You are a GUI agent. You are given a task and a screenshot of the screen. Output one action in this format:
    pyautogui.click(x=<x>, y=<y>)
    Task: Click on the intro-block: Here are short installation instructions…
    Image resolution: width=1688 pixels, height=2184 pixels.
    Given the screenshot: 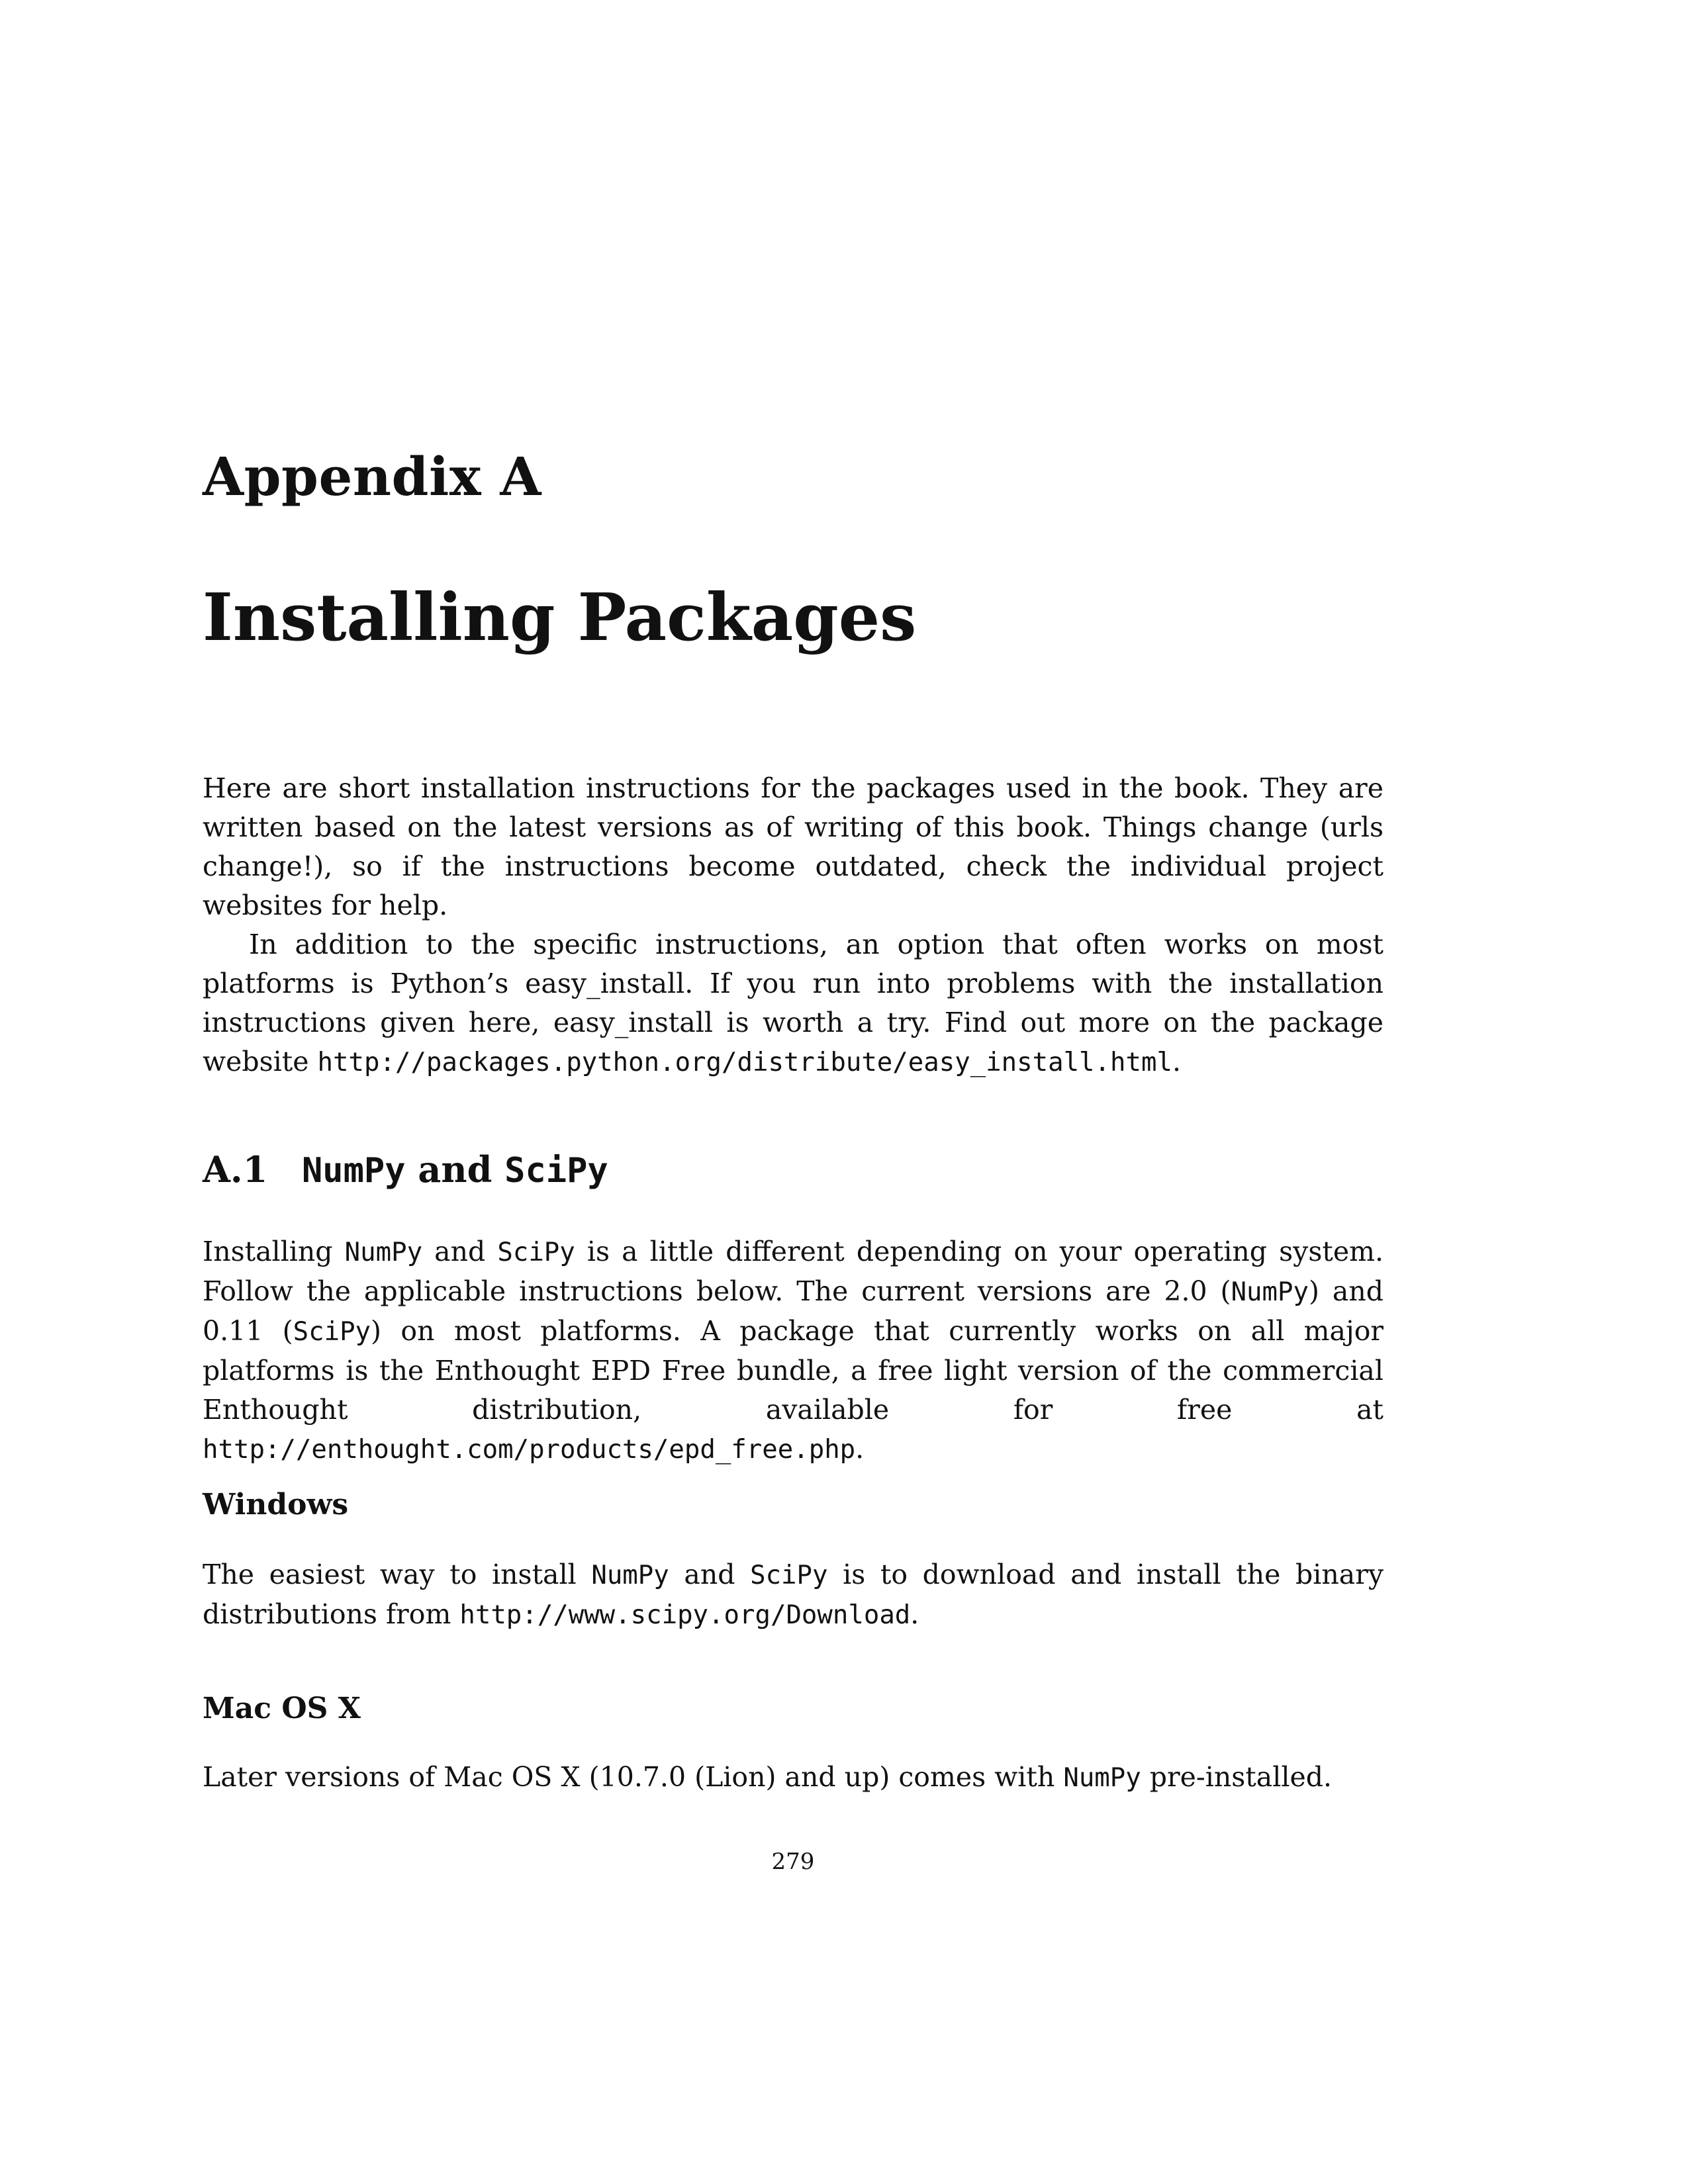 What is the action you would take?
    pyautogui.click(x=793, y=926)
    